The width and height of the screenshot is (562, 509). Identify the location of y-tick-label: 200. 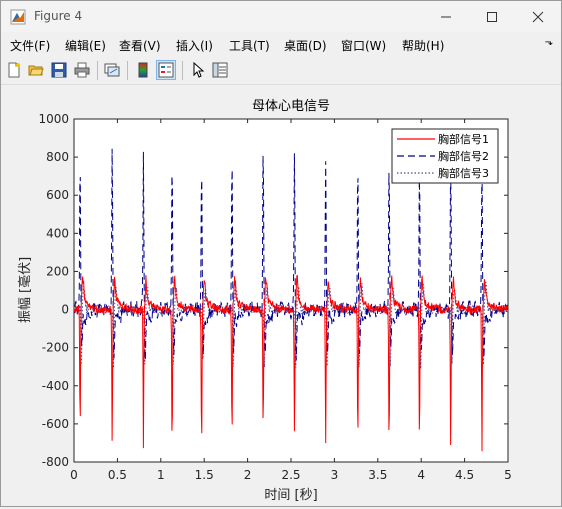
(57, 271).